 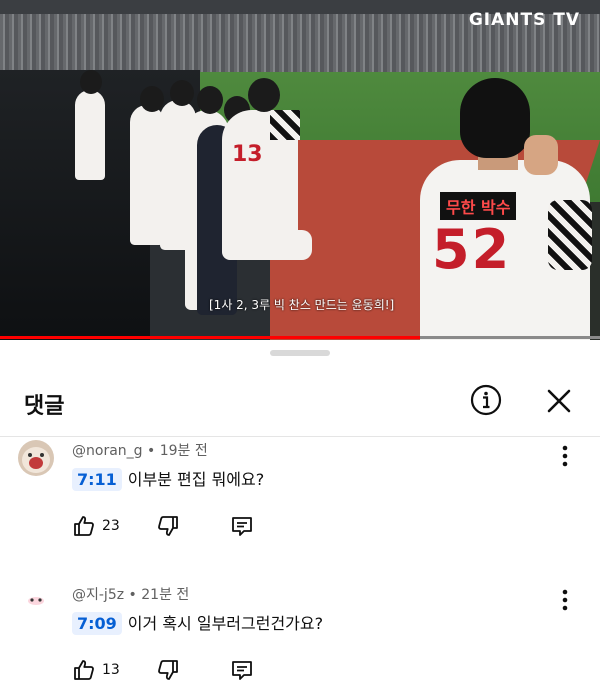 I want to click on comment-author: @지-j5z, so click(x=98, y=595).